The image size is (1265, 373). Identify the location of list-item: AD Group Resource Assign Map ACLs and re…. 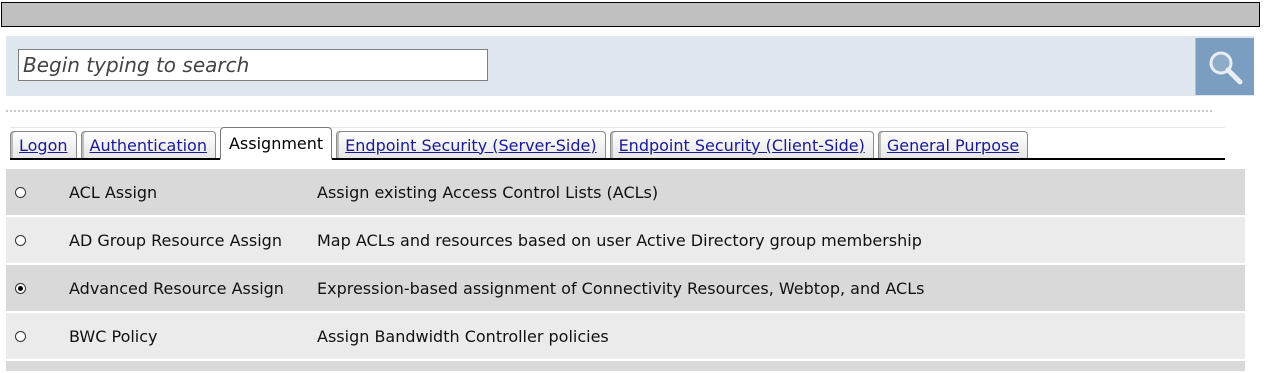
(625, 241).